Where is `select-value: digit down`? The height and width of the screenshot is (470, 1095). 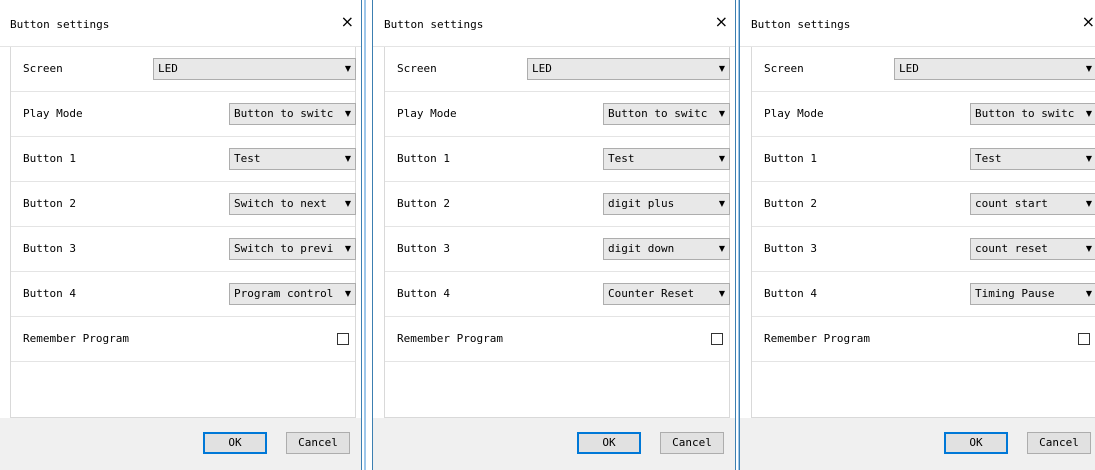 select-value: digit down is located at coordinates (641, 248).